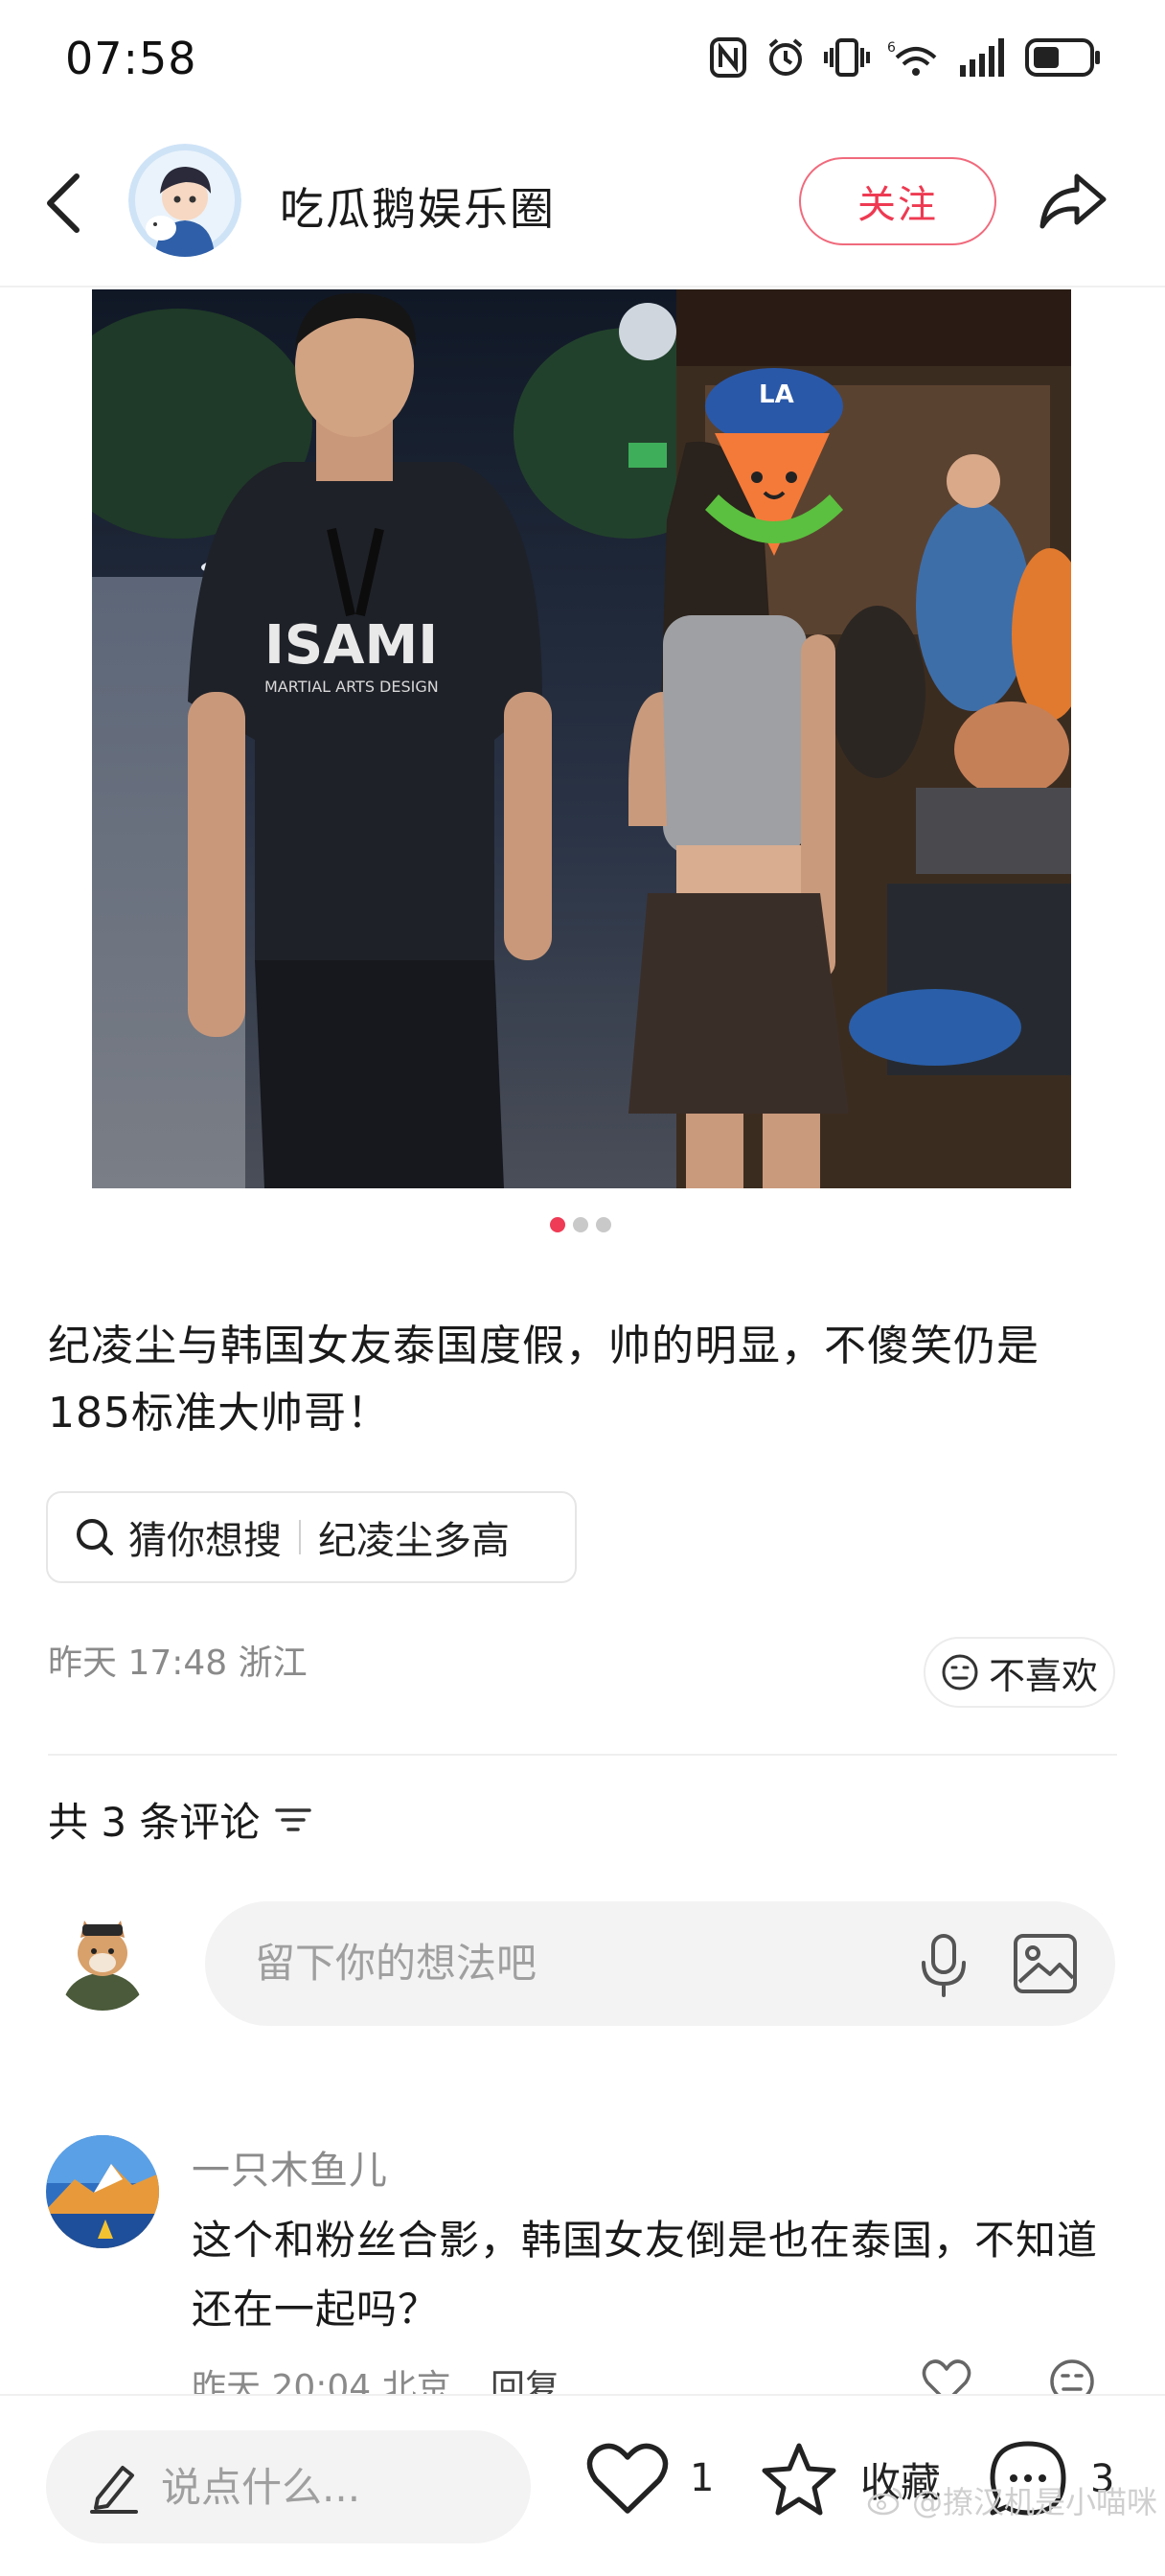  What do you see at coordinates (552, 1962) in the screenshot?
I see `comment-input` at bounding box center [552, 1962].